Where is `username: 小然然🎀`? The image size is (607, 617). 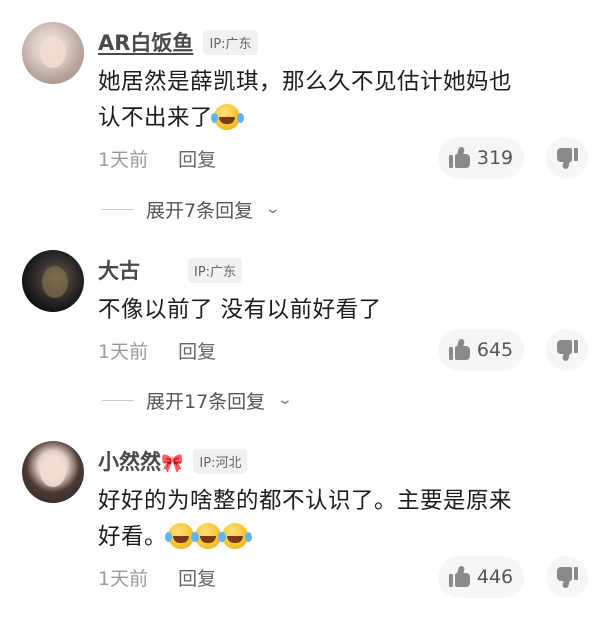 username: 小然然🎀 is located at coordinates (140, 461).